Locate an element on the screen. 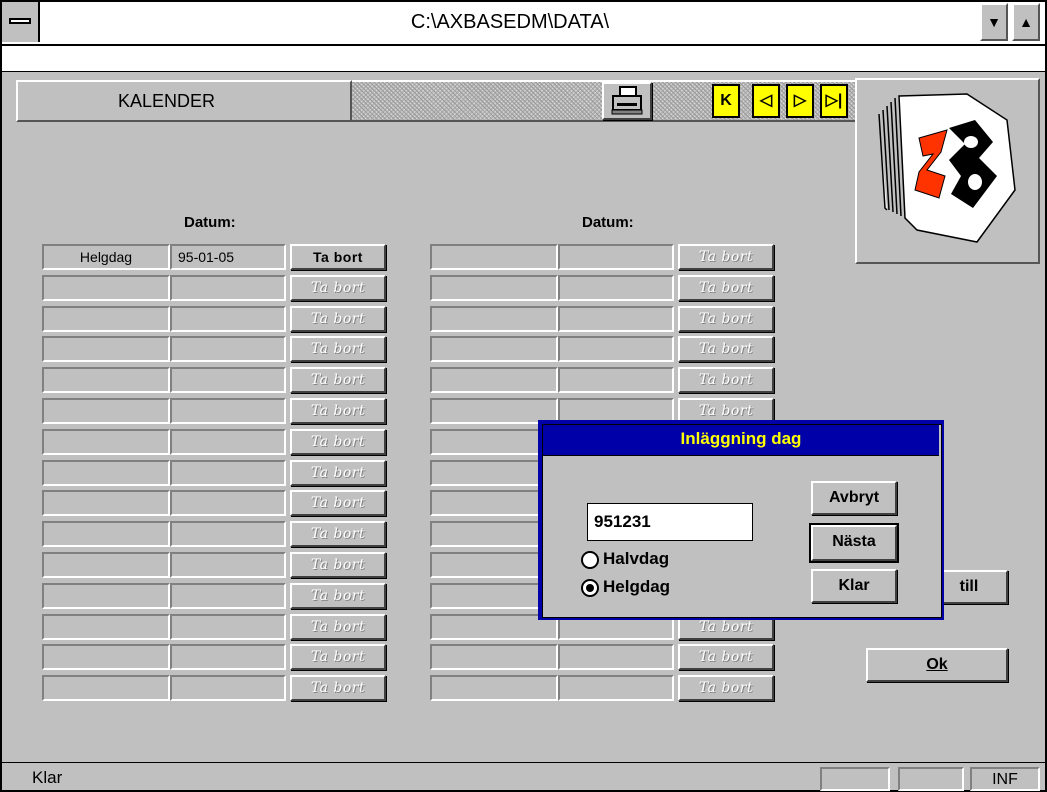 The image size is (1047, 792). right-datum-label: Datum: is located at coordinates (608, 222).